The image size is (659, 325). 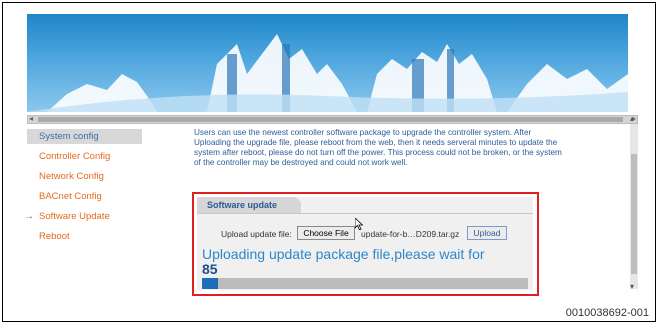 I want to click on seconds-remaining: 85, so click(x=210, y=269).